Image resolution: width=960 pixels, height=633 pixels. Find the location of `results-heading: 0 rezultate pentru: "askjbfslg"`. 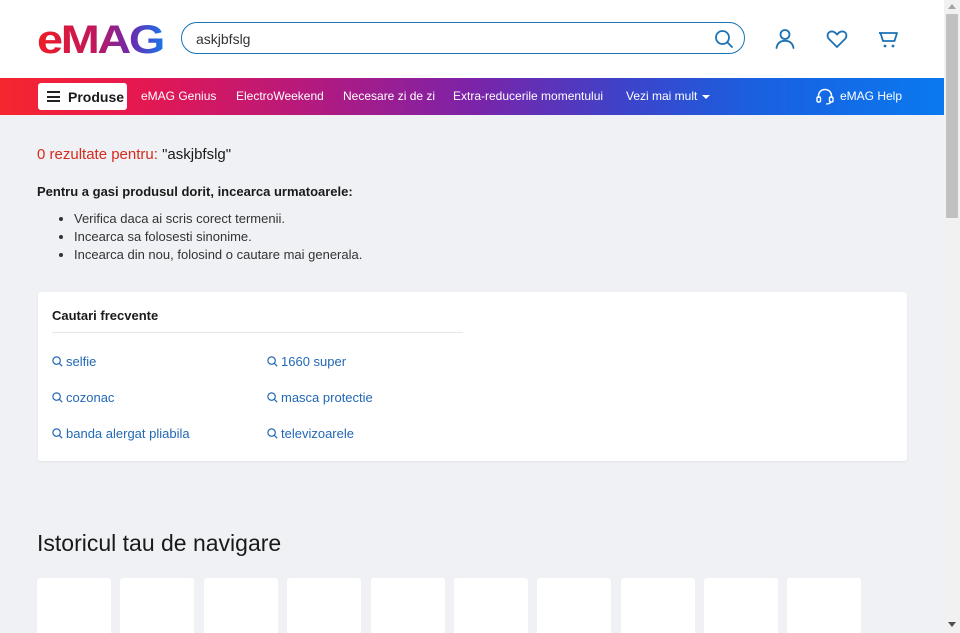

results-heading: 0 rezultate pentru: "askjbfslg" is located at coordinates (134, 154).